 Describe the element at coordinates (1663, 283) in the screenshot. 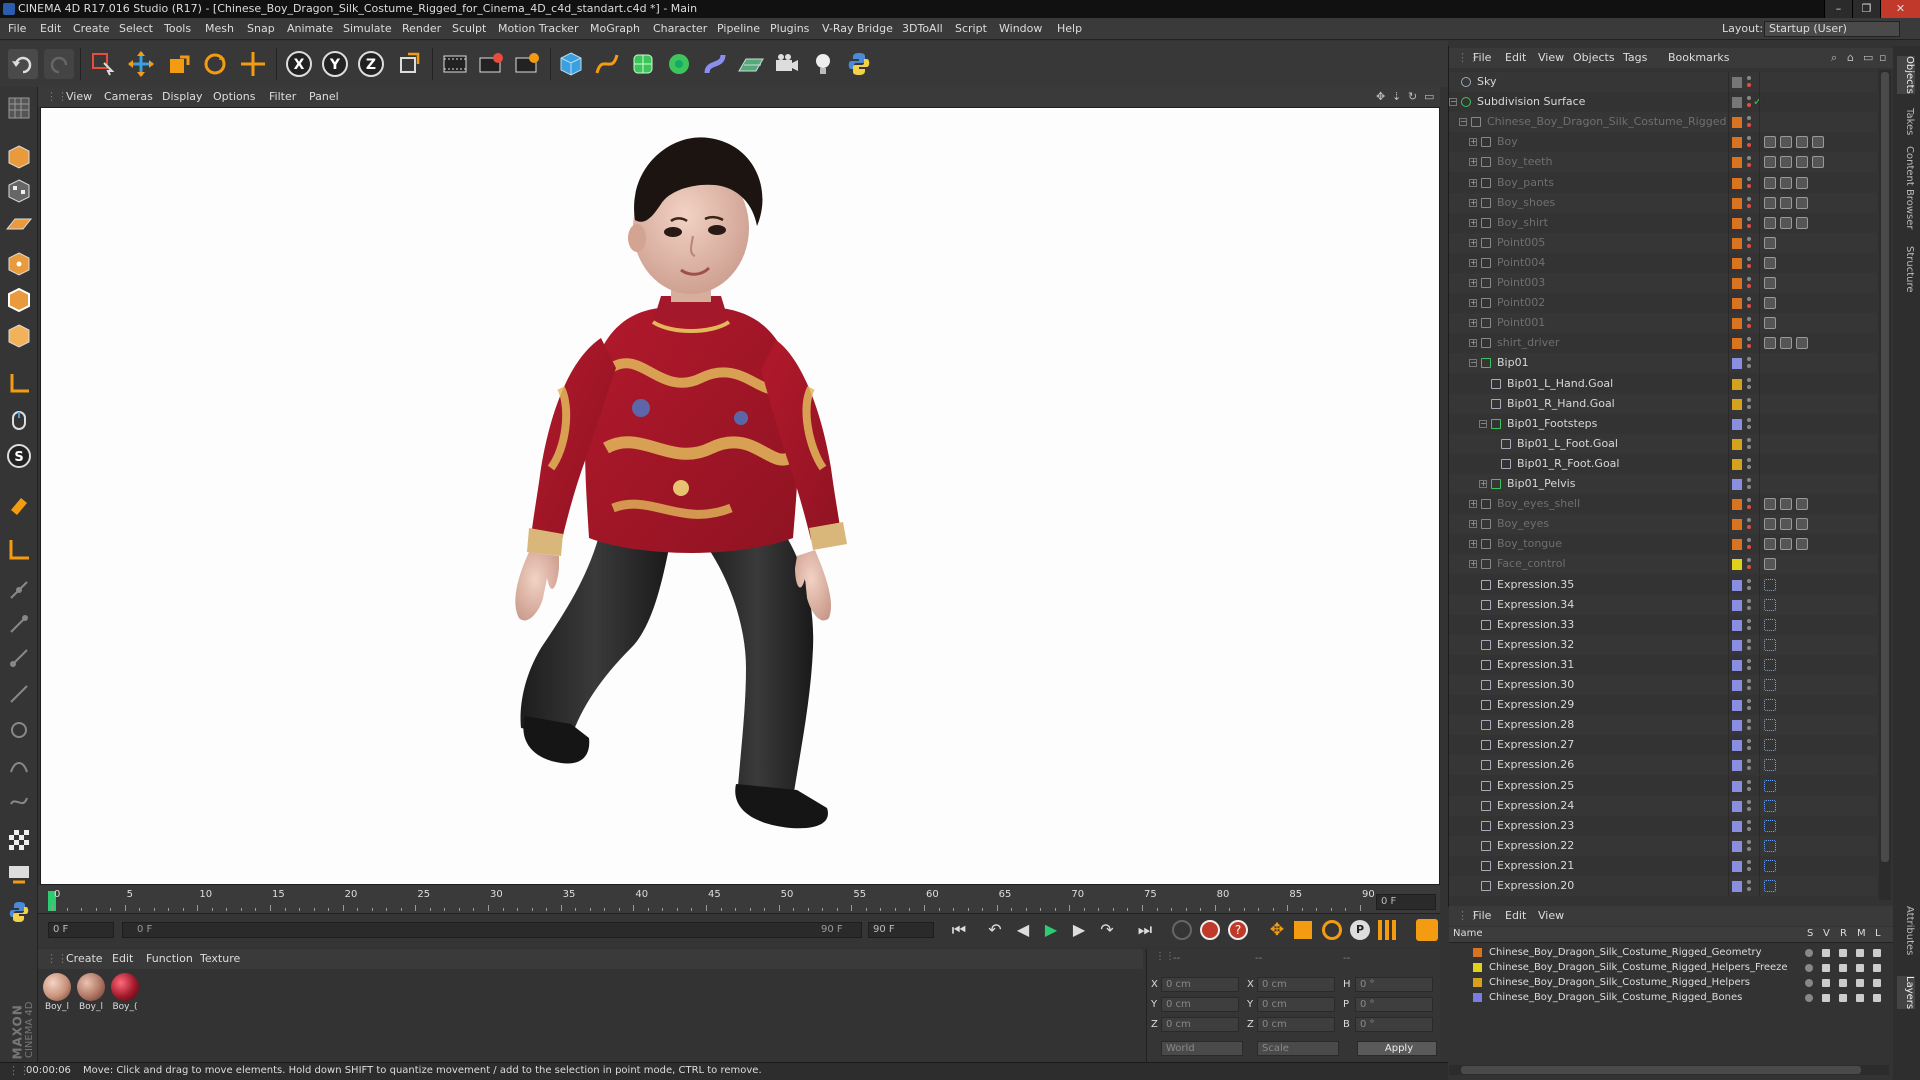

I see `object-row: + Point003` at that location.